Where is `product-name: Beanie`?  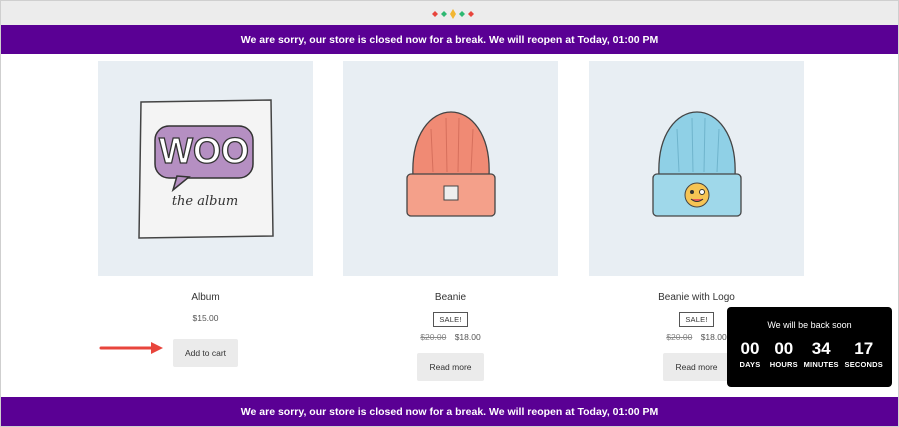
product-name: Beanie is located at coordinates (450, 299).